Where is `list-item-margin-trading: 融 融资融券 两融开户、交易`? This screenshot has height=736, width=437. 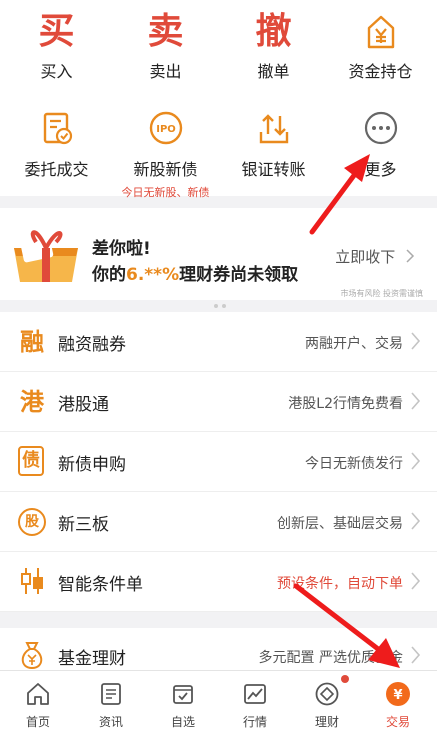 list-item-margin-trading: 融 融资融券 两融开户、交易 is located at coordinates (218, 342).